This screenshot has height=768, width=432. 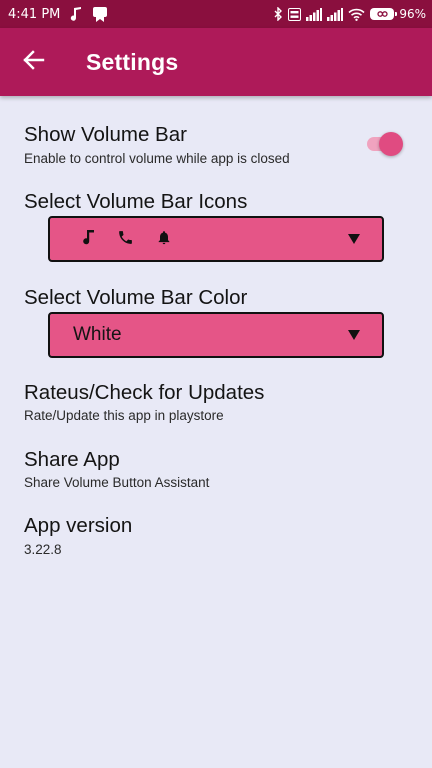 I want to click on show-volume-bar-toggle, so click(x=385, y=144).